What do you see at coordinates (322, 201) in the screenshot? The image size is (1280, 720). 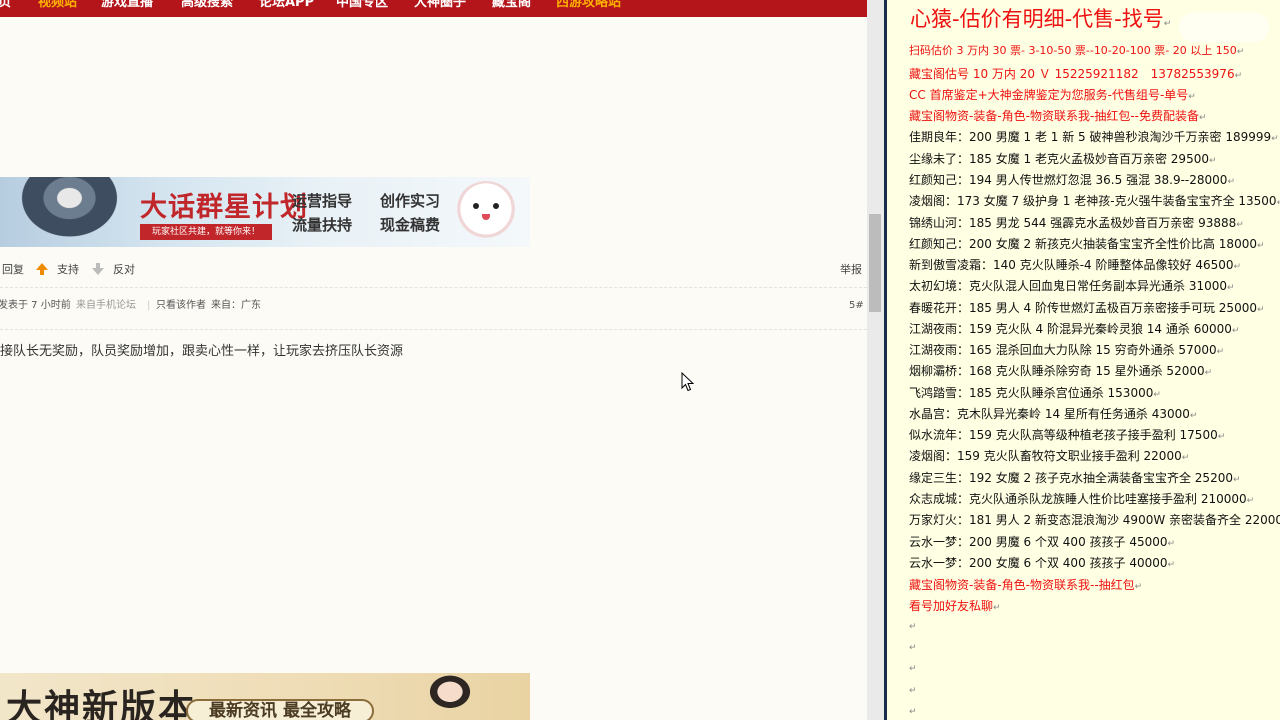 I see `banner-feature: 运营指导` at bounding box center [322, 201].